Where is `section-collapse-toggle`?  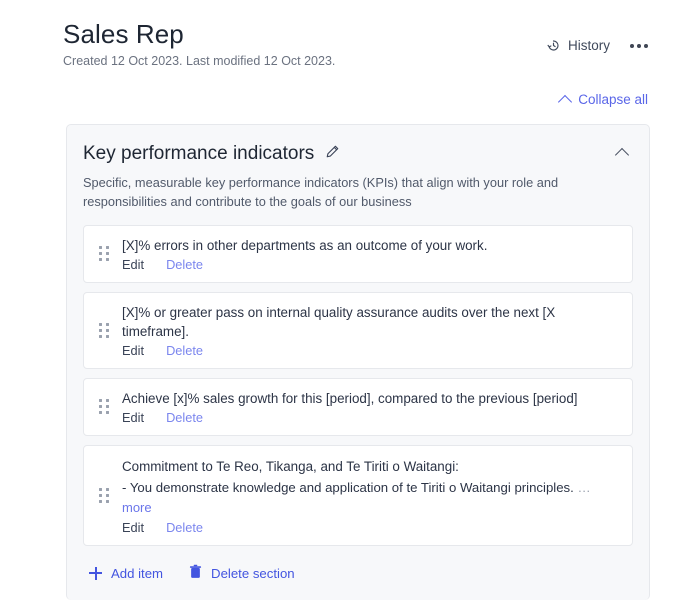
section-collapse-toggle is located at coordinates (622, 154).